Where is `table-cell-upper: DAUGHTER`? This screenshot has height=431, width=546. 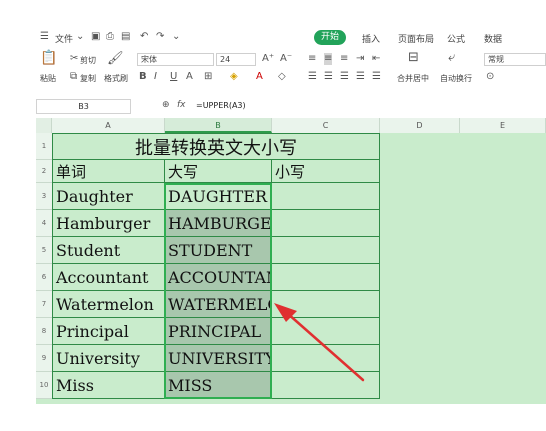 table-cell-upper: DAUGHTER is located at coordinates (218, 196).